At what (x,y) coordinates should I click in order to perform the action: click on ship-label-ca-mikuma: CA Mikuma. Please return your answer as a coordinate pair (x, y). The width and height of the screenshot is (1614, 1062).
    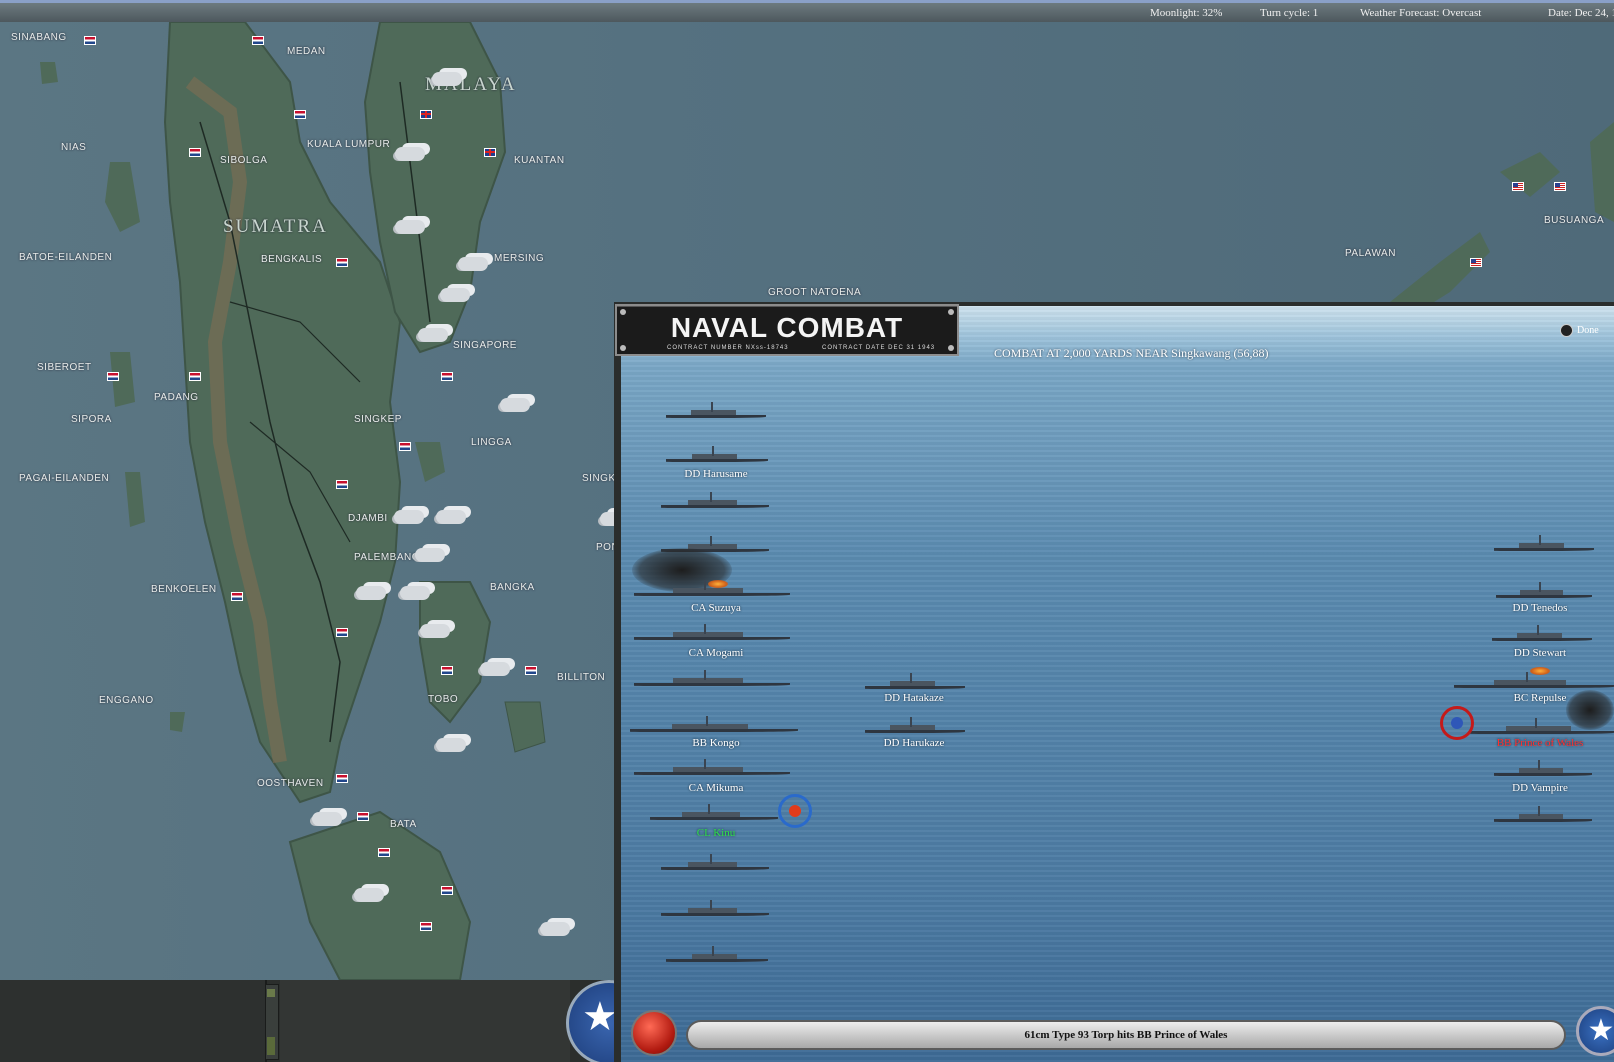
    Looking at the image, I should click on (716, 788).